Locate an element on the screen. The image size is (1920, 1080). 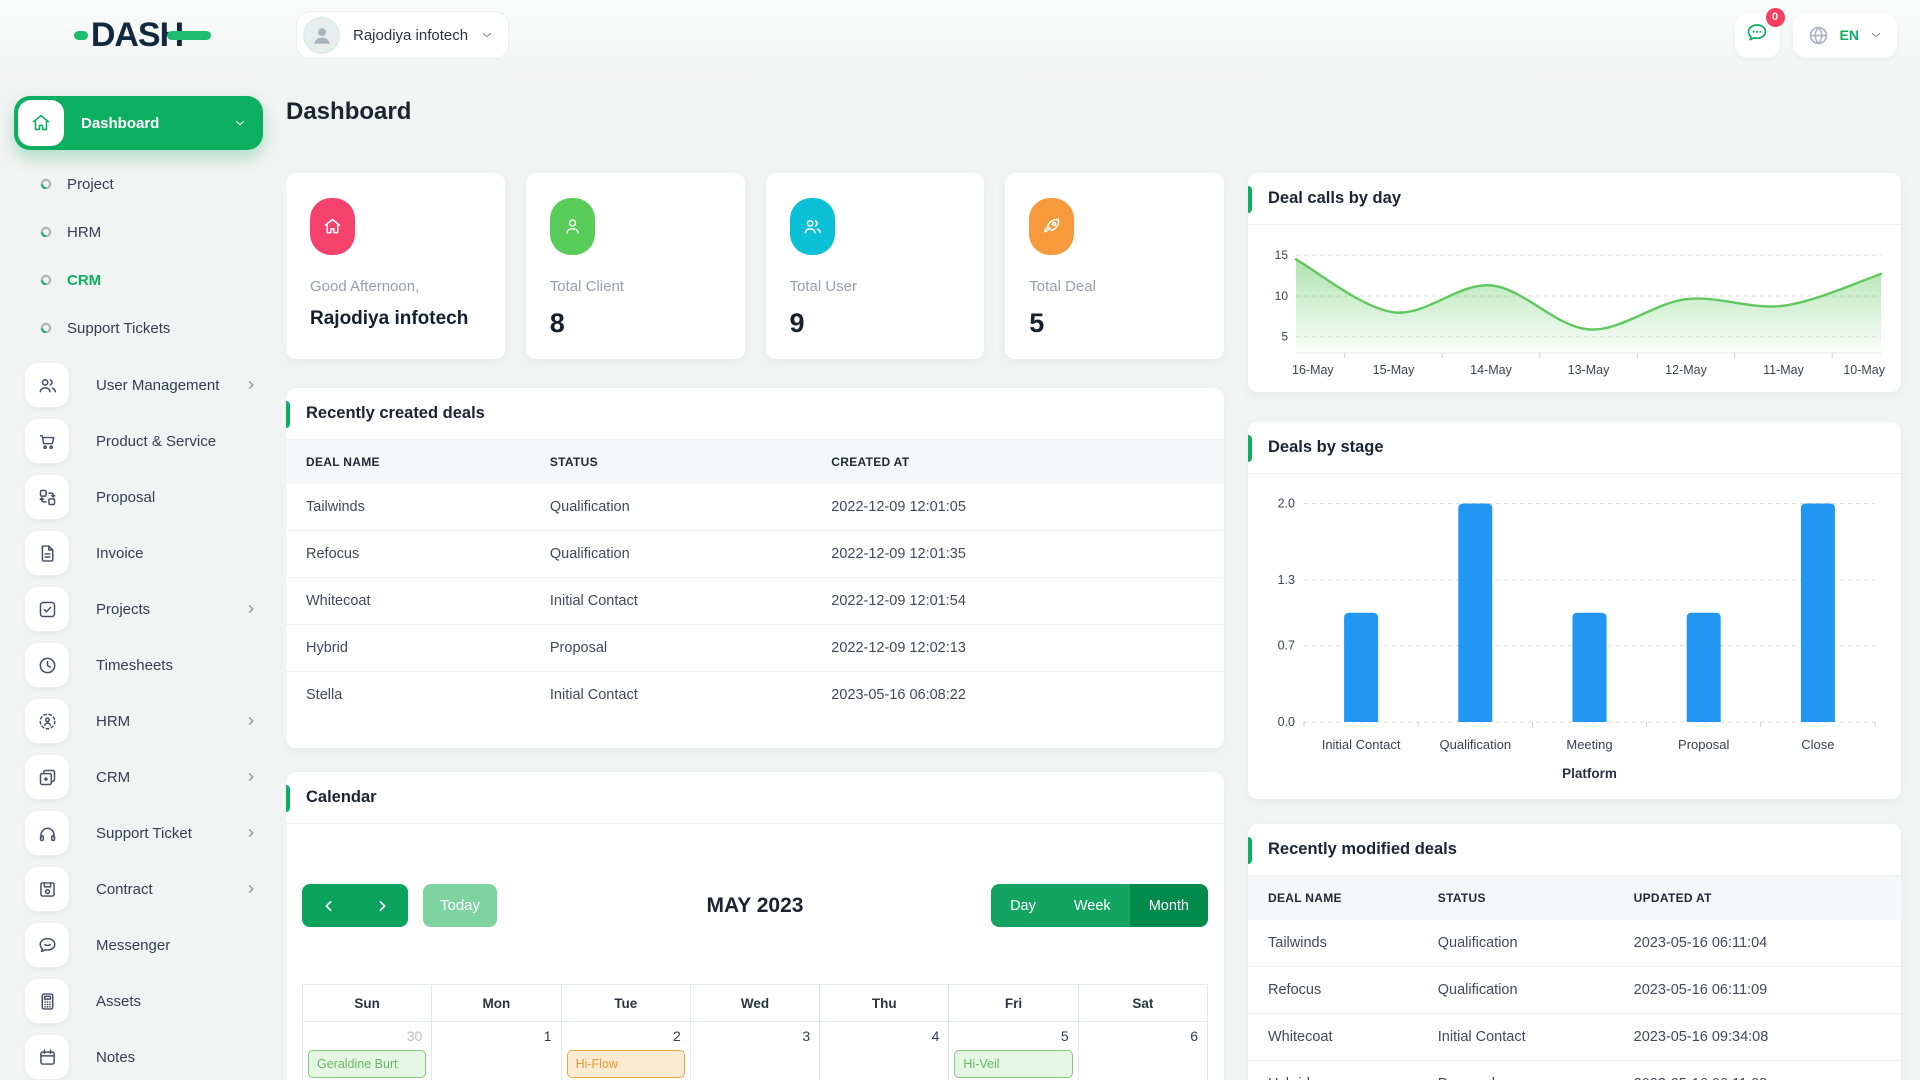
calendar-date-number: 5 is located at coordinates (1064, 1036).